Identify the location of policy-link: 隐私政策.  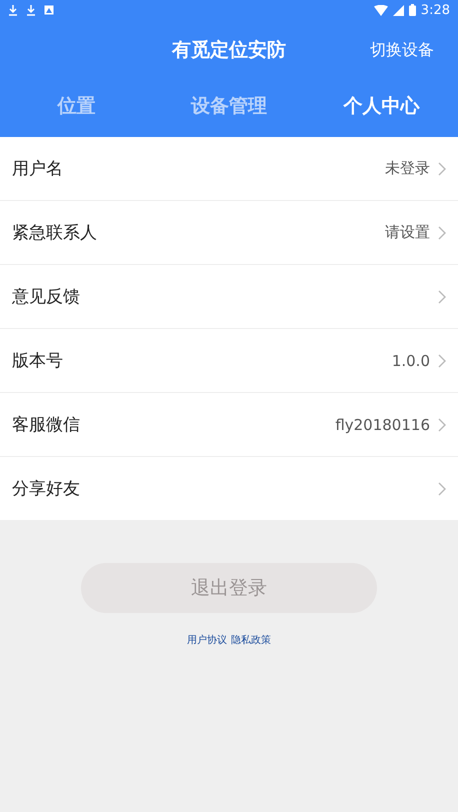
(251, 640).